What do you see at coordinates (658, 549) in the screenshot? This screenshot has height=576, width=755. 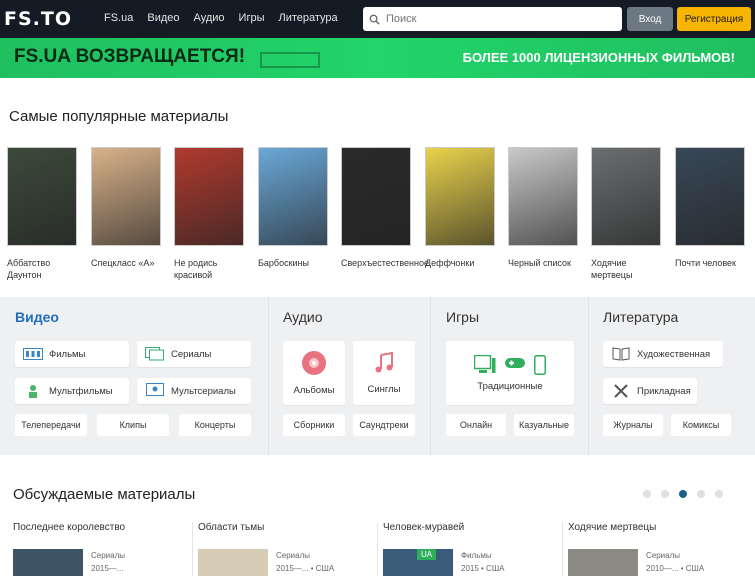 I see `discussed-item: Ходячие мертвецы Сериалы 2010—... • США` at bounding box center [658, 549].